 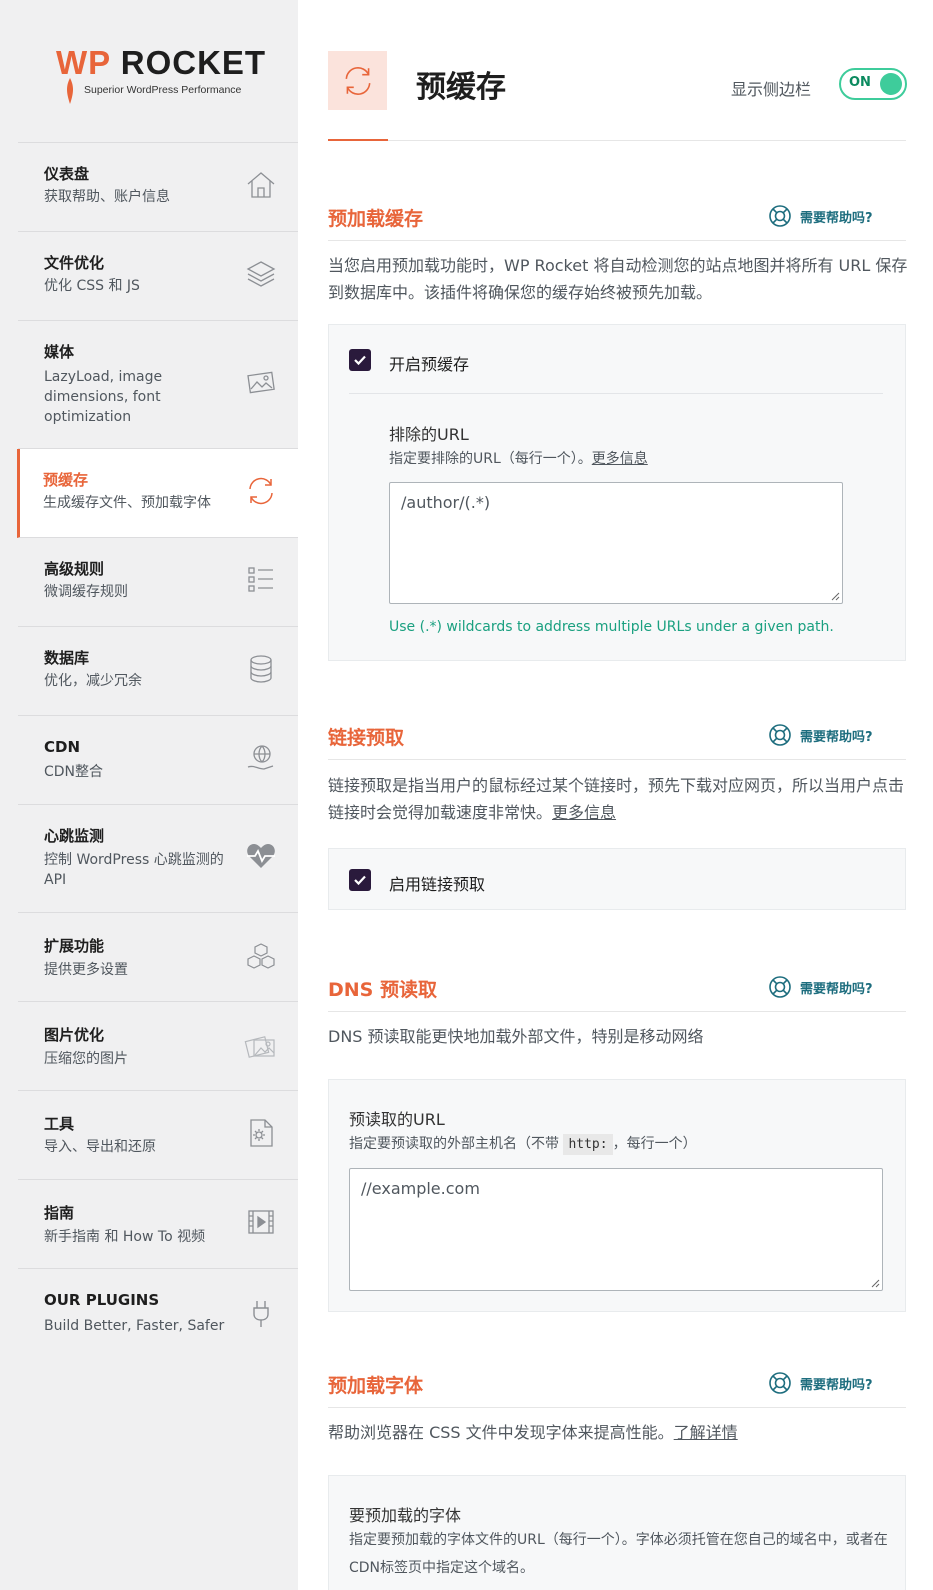 What do you see at coordinates (771, 89) in the screenshot?
I see `show-sidebar-label: 显示侧边栏` at bounding box center [771, 89].